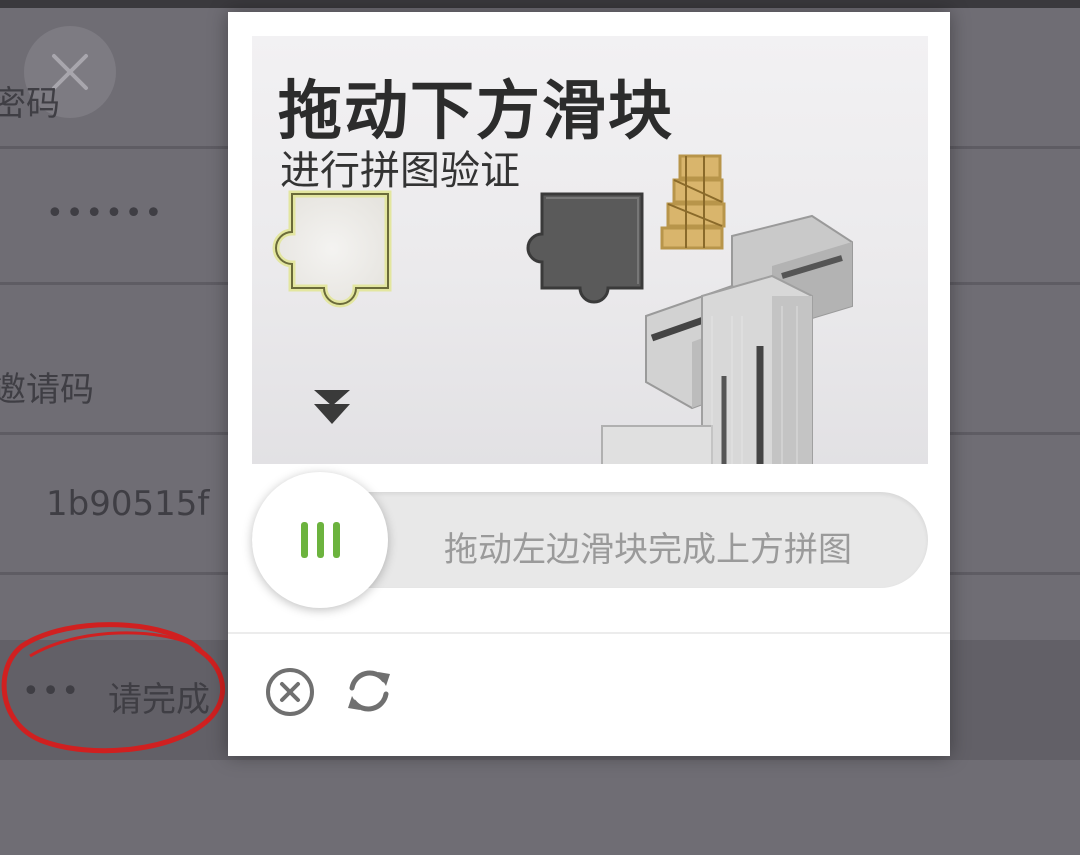 The image size is (1080, 855). What do you see at coordinates (47, 390) in the screenshot?
I see `invite-code-label: 邀请码` at bounding box center [47, 390].